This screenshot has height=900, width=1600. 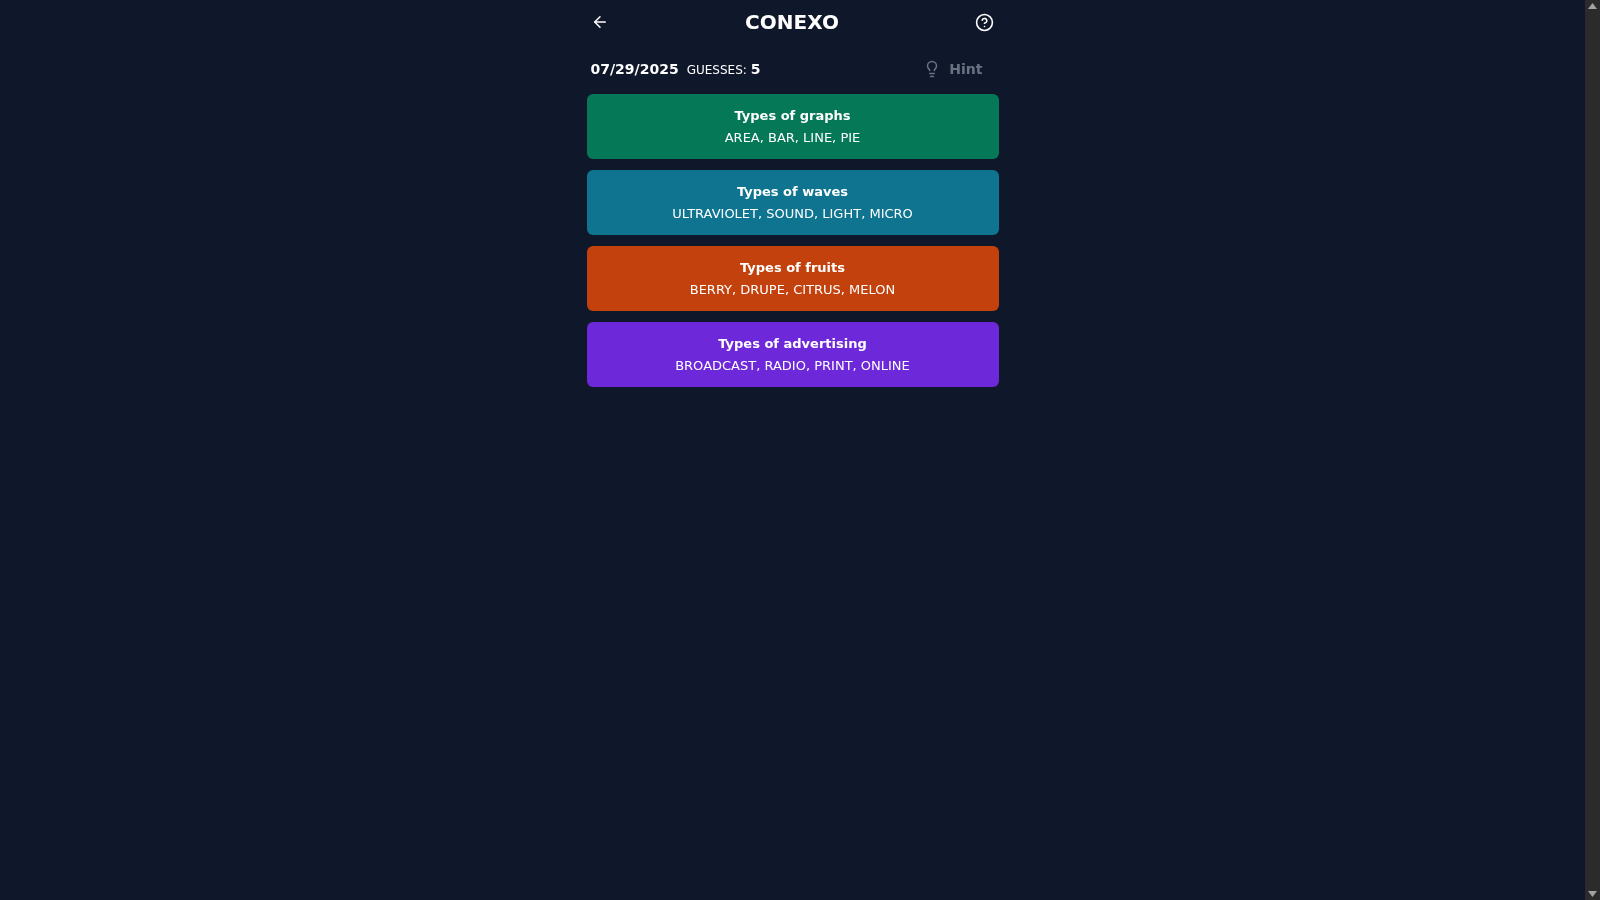 What do you see at coordinates (792, 365) in the screenshot?
I see `group-words: BROADCAST, RADIO, PRINT, ONLINE` at bounding box center [792, 365].